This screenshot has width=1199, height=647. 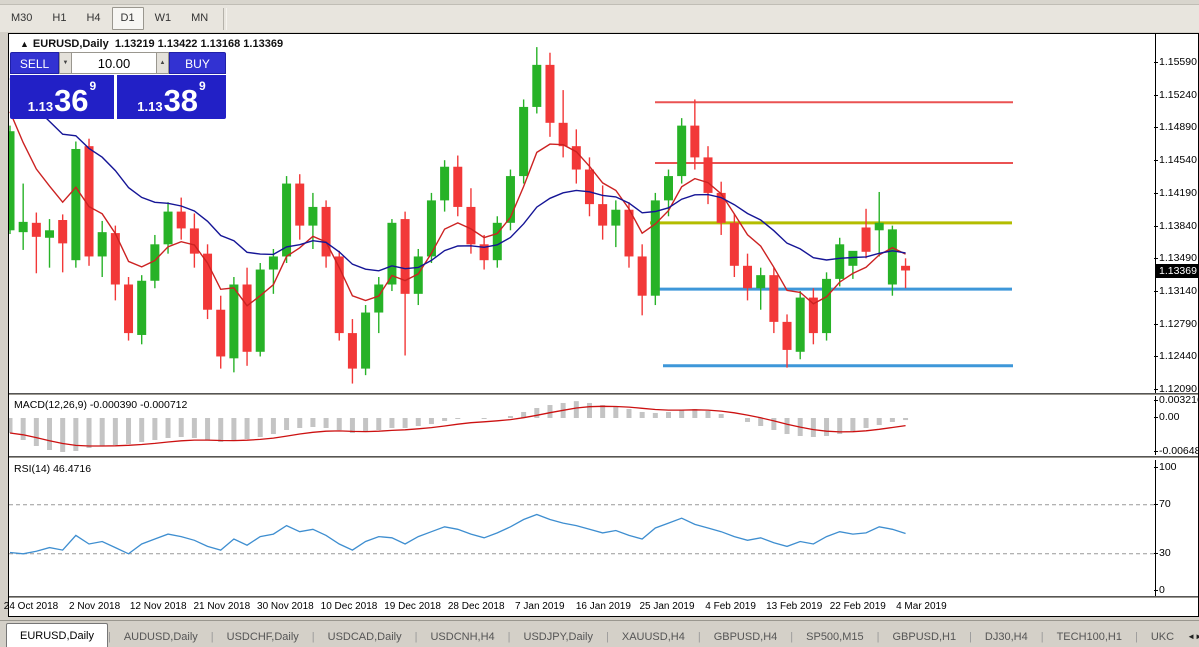 What do you see at coordinates (222, 606) in the screenshot?
I see `date-axis-label: 21 Nov 2018` at bounding box center [222, 606].